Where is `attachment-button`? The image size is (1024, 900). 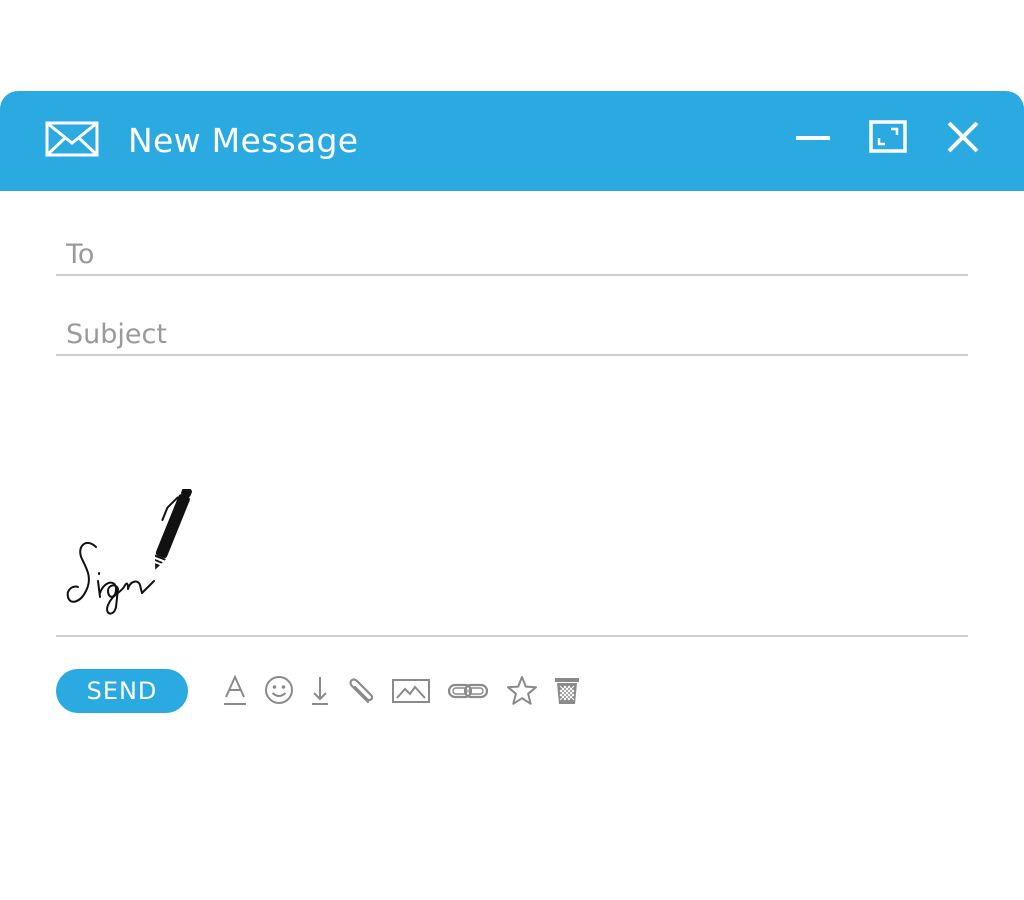
attachment-button is located at coordinates (360, 691).